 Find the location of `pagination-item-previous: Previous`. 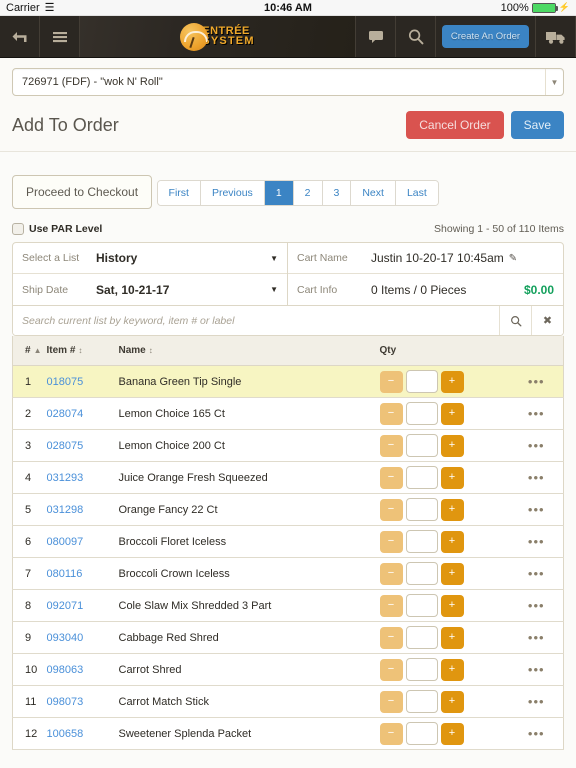

pagination-item-previous: Previous is located at coordinates (232, 193).